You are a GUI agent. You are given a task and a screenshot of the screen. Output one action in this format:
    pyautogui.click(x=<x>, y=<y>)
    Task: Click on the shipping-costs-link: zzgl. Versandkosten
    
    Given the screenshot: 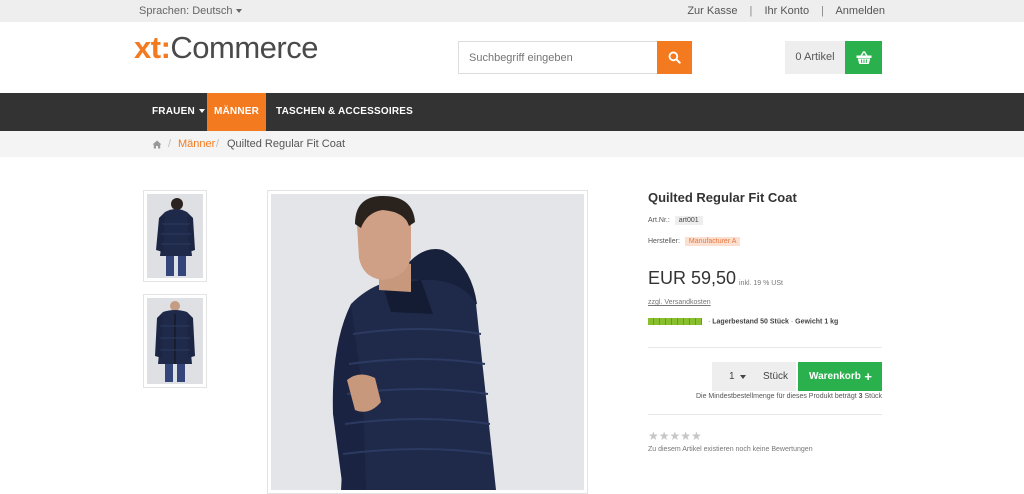 What is the action you would take?
    pyautogui.click(x=679, y=302)
    